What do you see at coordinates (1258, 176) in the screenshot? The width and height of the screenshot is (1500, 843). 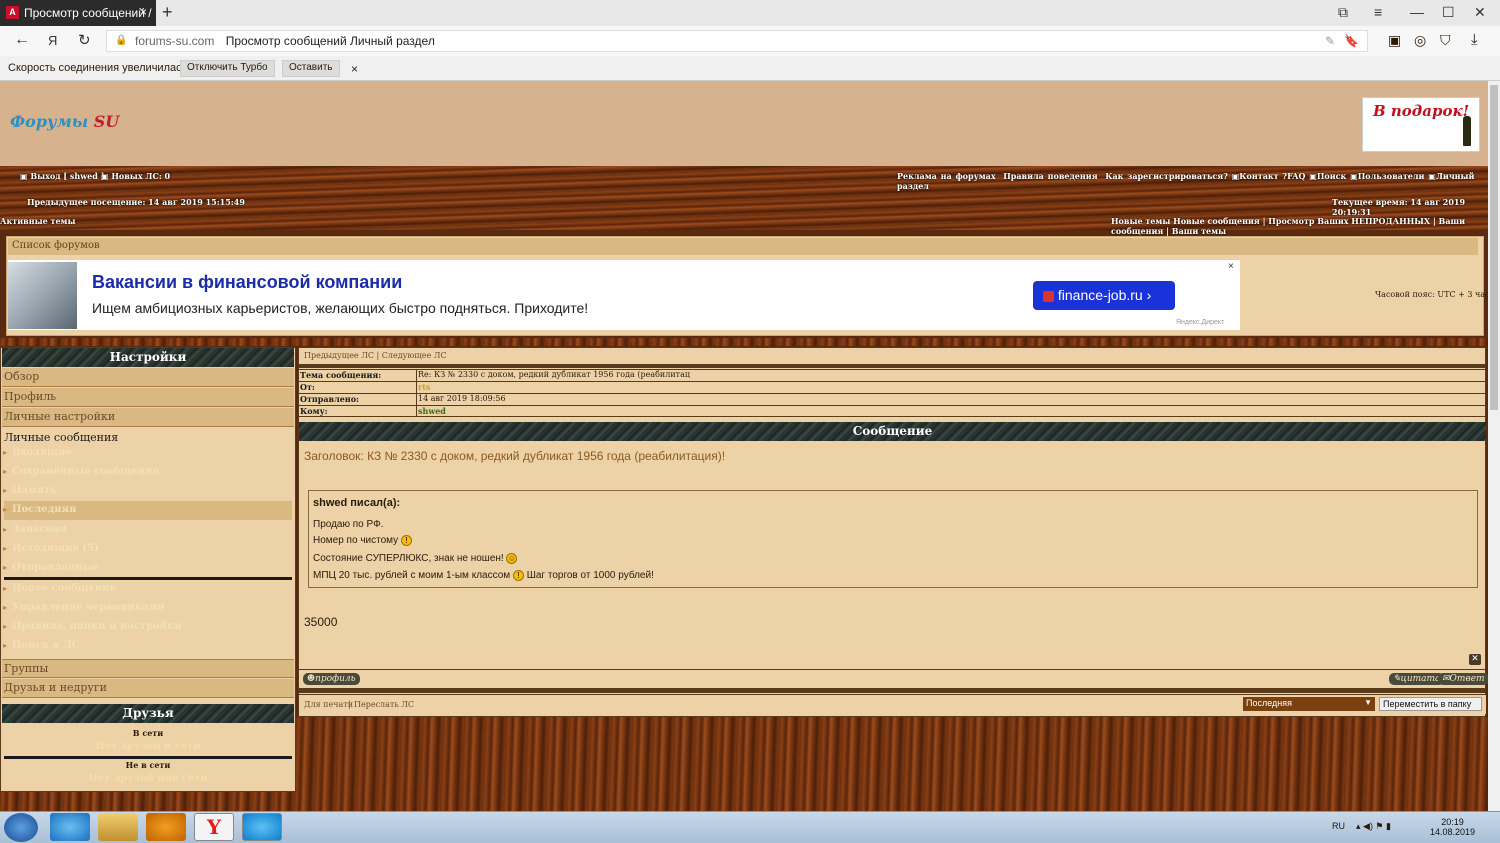 I see `contact-link: Контакт` at bounding box center [1258, 176].